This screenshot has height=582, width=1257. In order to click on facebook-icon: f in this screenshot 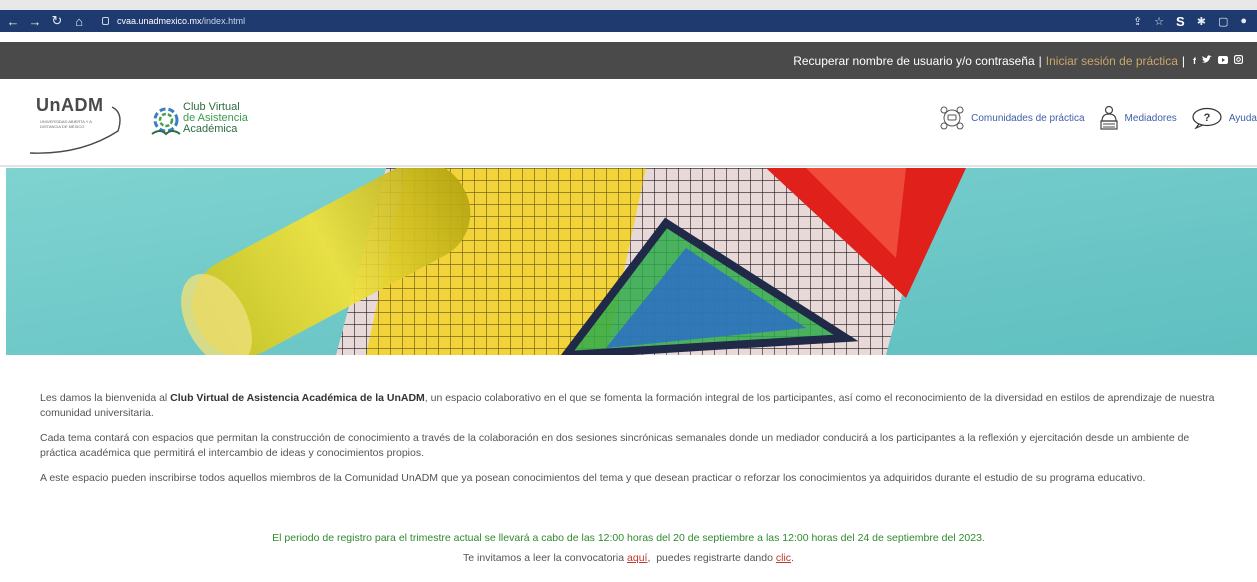, I will do `click(1194, 61)`.